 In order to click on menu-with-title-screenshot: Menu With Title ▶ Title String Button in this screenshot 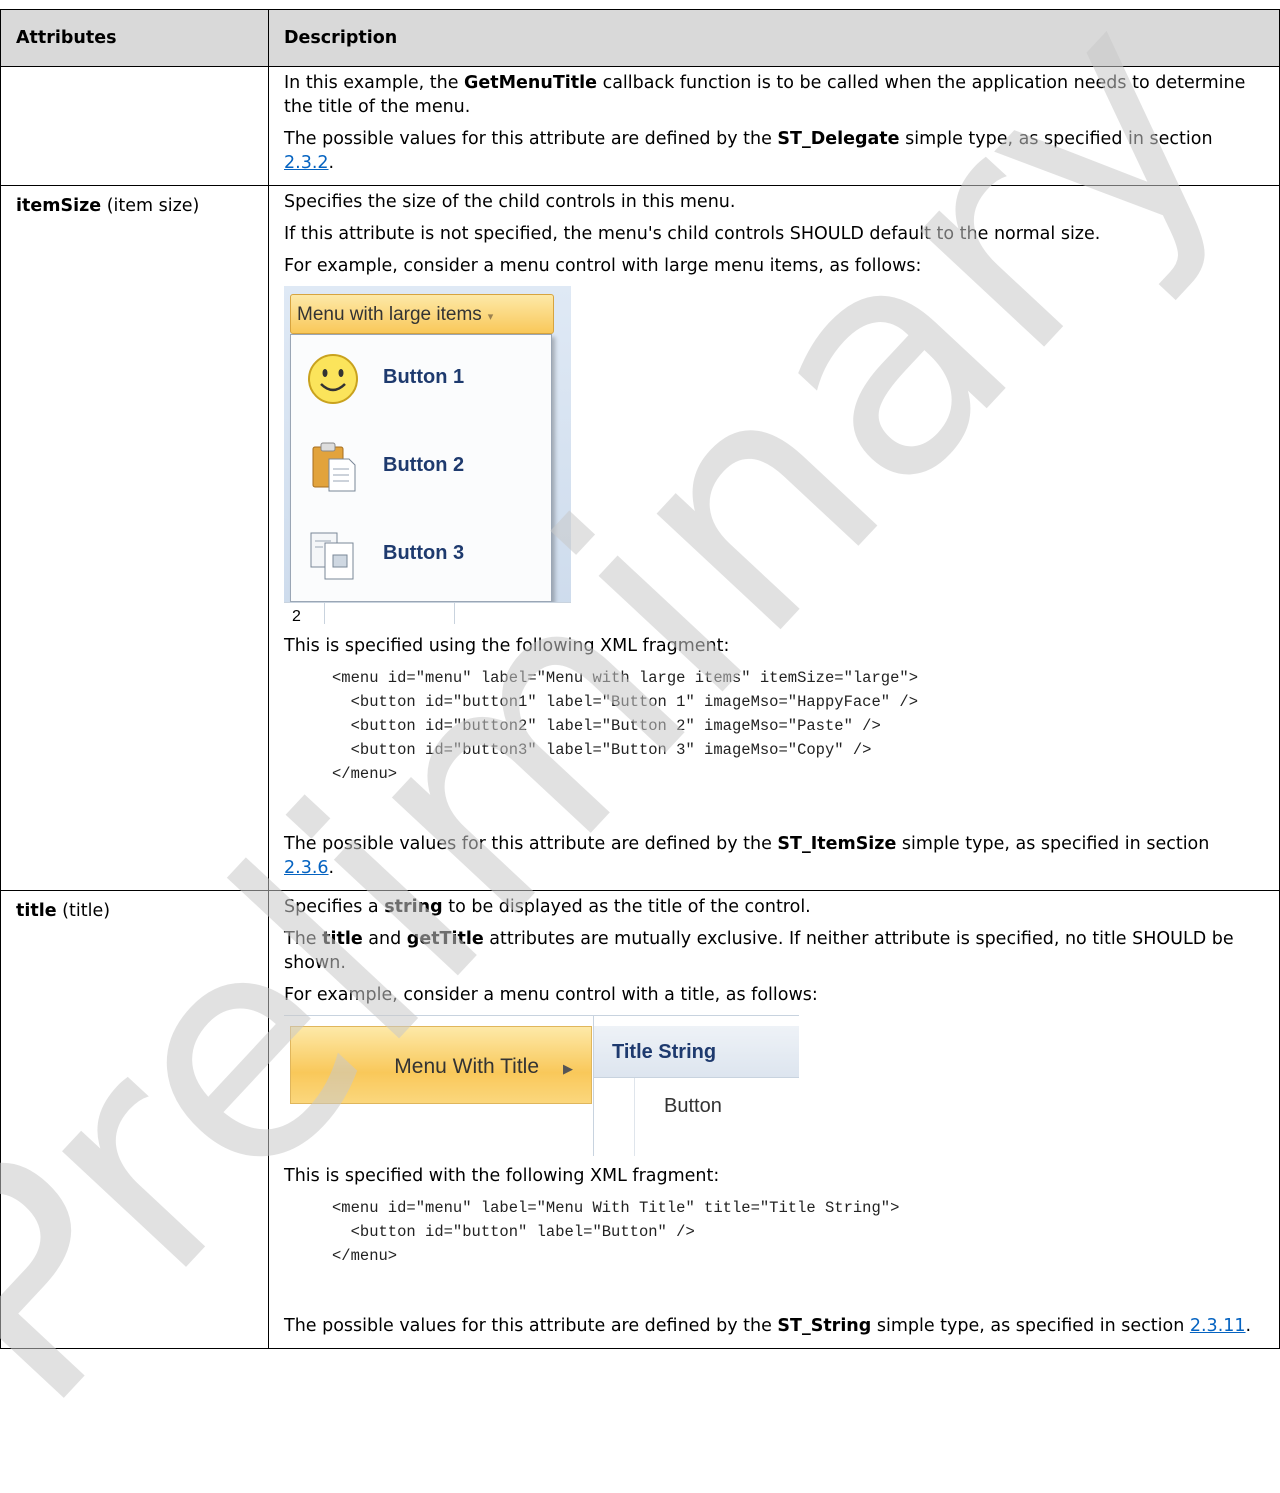, I will do `click(541, 1085)`.